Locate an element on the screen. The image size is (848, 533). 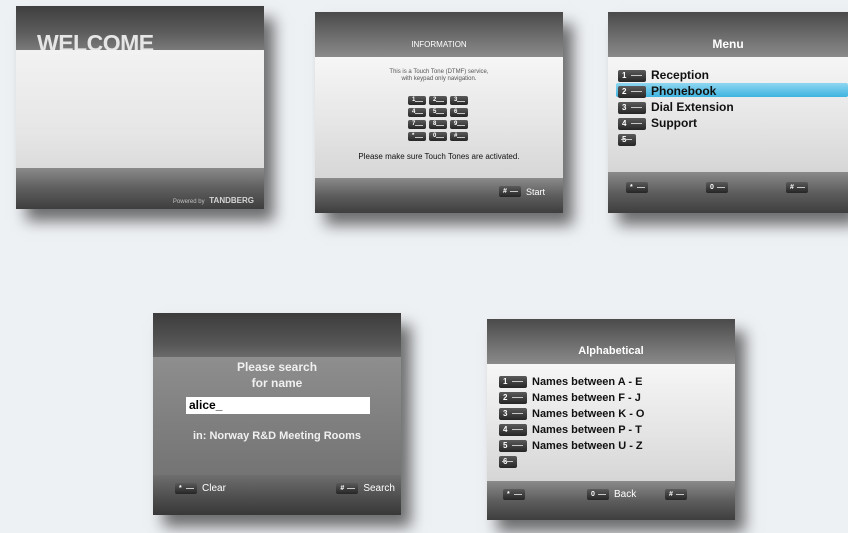
keypad-key-hash: # is located at coordinates (459, 136).